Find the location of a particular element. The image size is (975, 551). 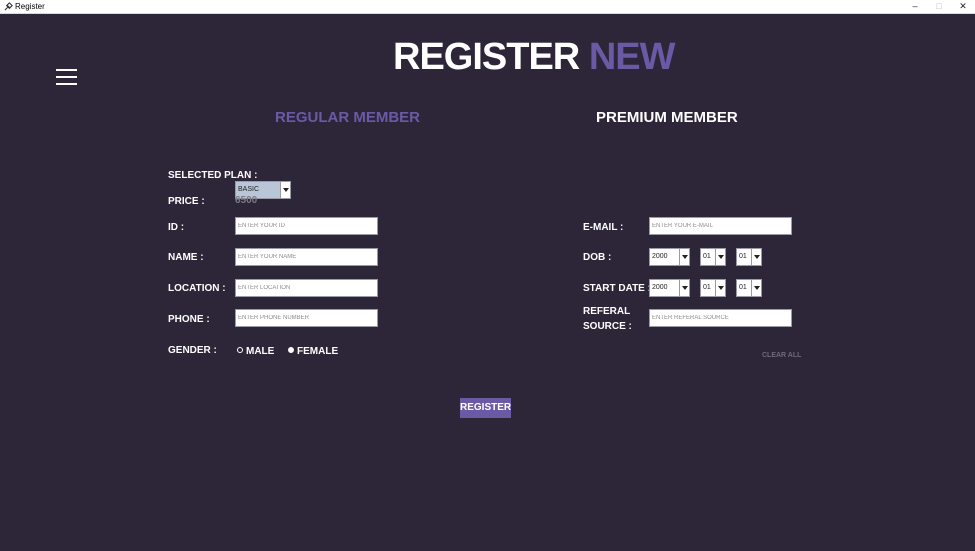

dob-year-select: 2000 is located at coordinates (669, 257).